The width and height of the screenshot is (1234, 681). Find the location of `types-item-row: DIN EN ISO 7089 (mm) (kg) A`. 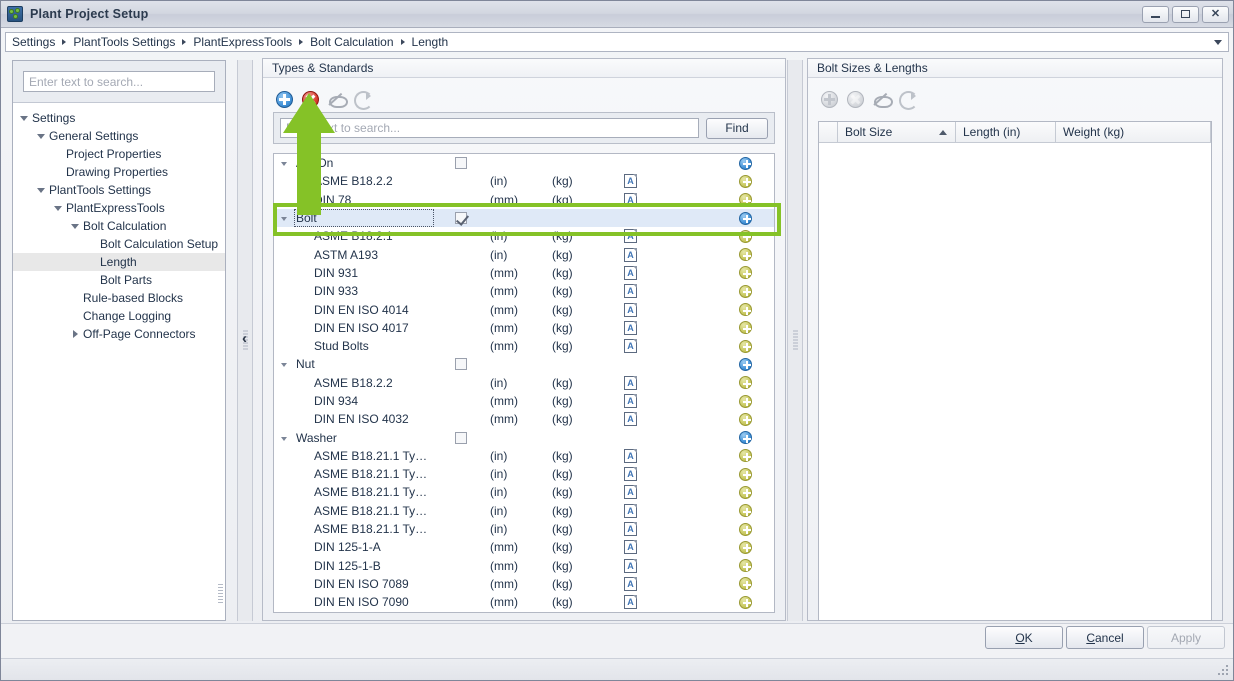

types-item-row: DIN EN ISO 7089 (mm) (kg) A is located at coordinates (524, 584).